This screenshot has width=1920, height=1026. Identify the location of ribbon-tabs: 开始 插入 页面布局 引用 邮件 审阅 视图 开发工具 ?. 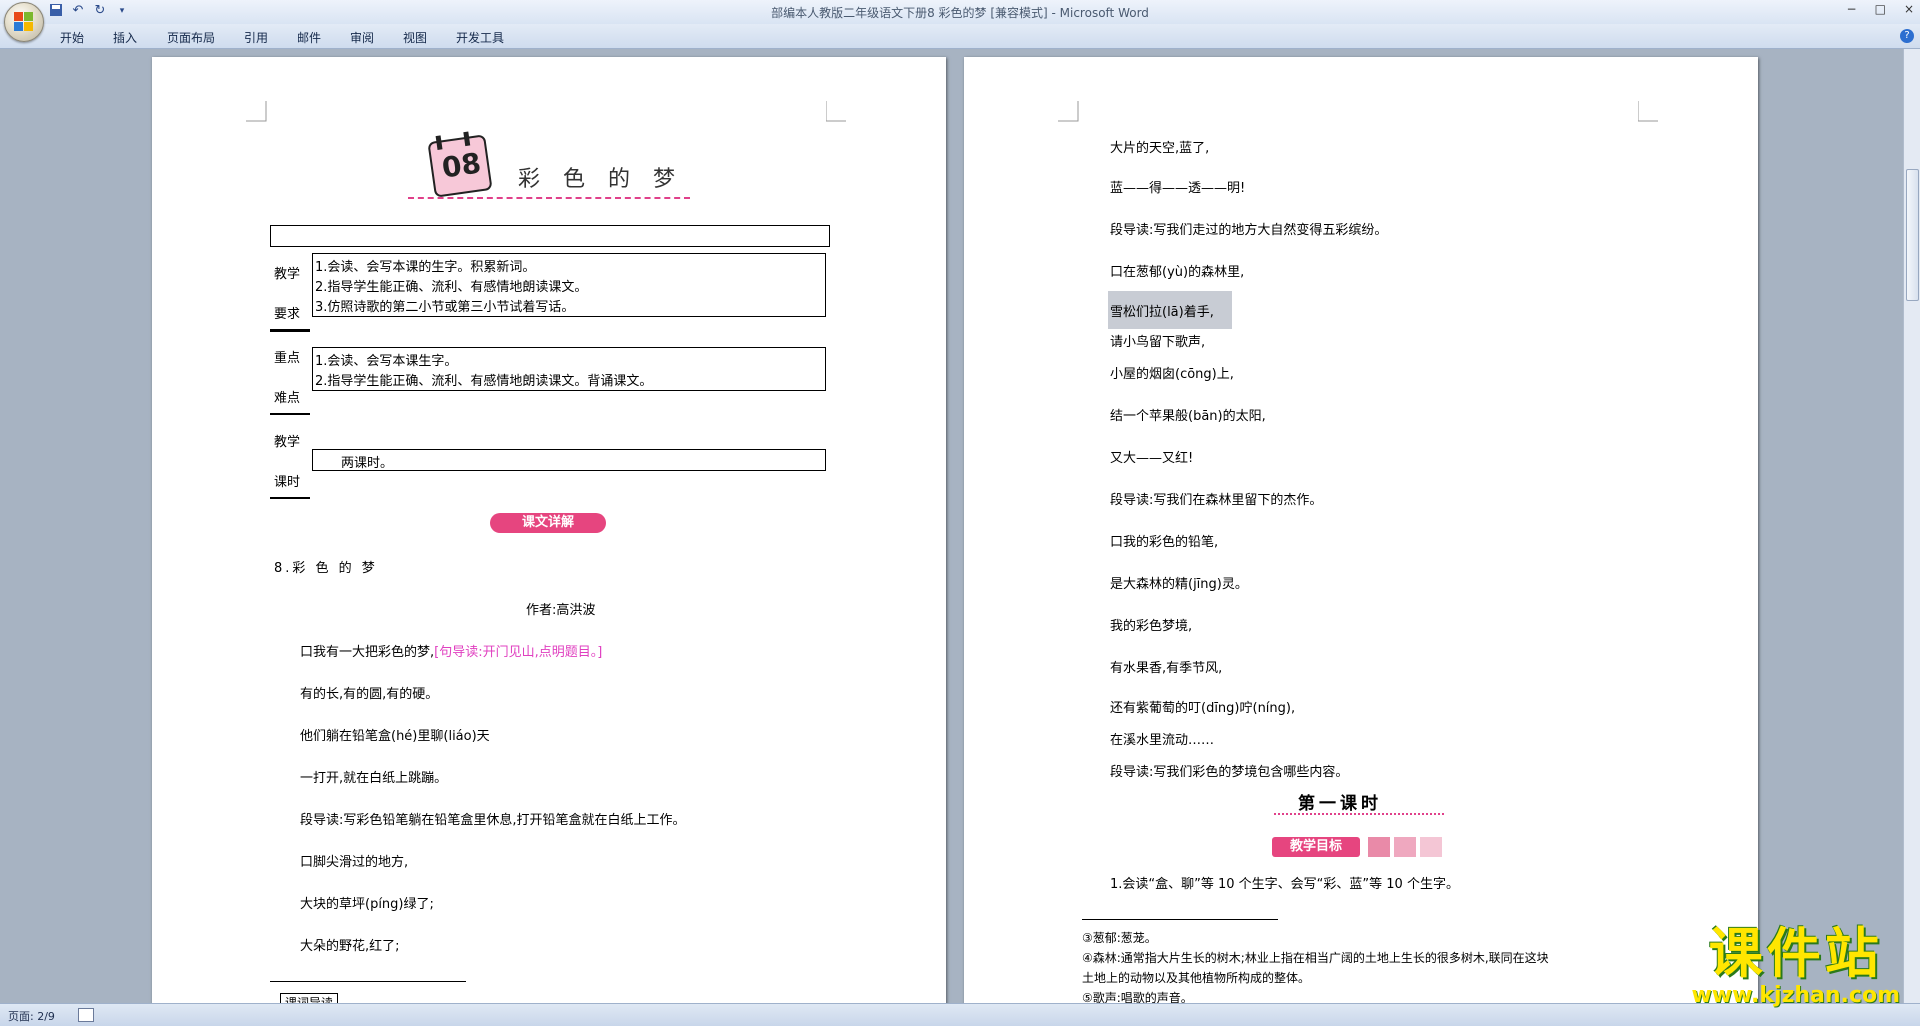
(960, 36).